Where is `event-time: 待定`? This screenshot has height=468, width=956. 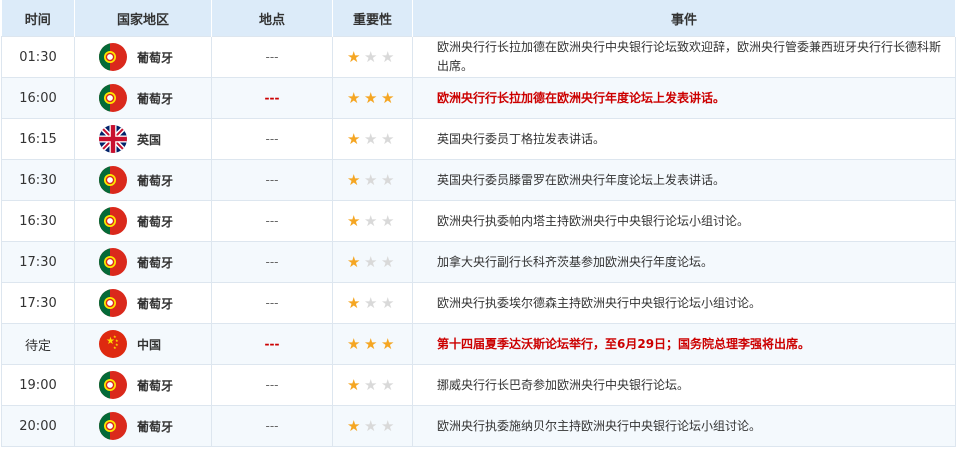
event-time: 待定 is located at coordinates (38, 344).